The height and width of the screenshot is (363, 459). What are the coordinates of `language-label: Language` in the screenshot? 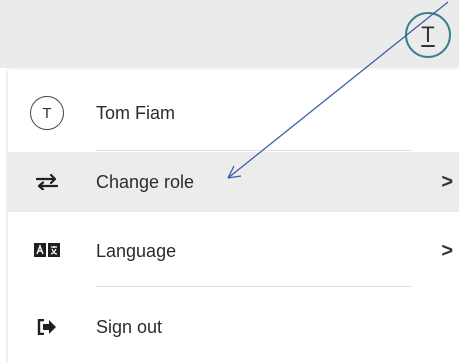 It's located at (136, 250).